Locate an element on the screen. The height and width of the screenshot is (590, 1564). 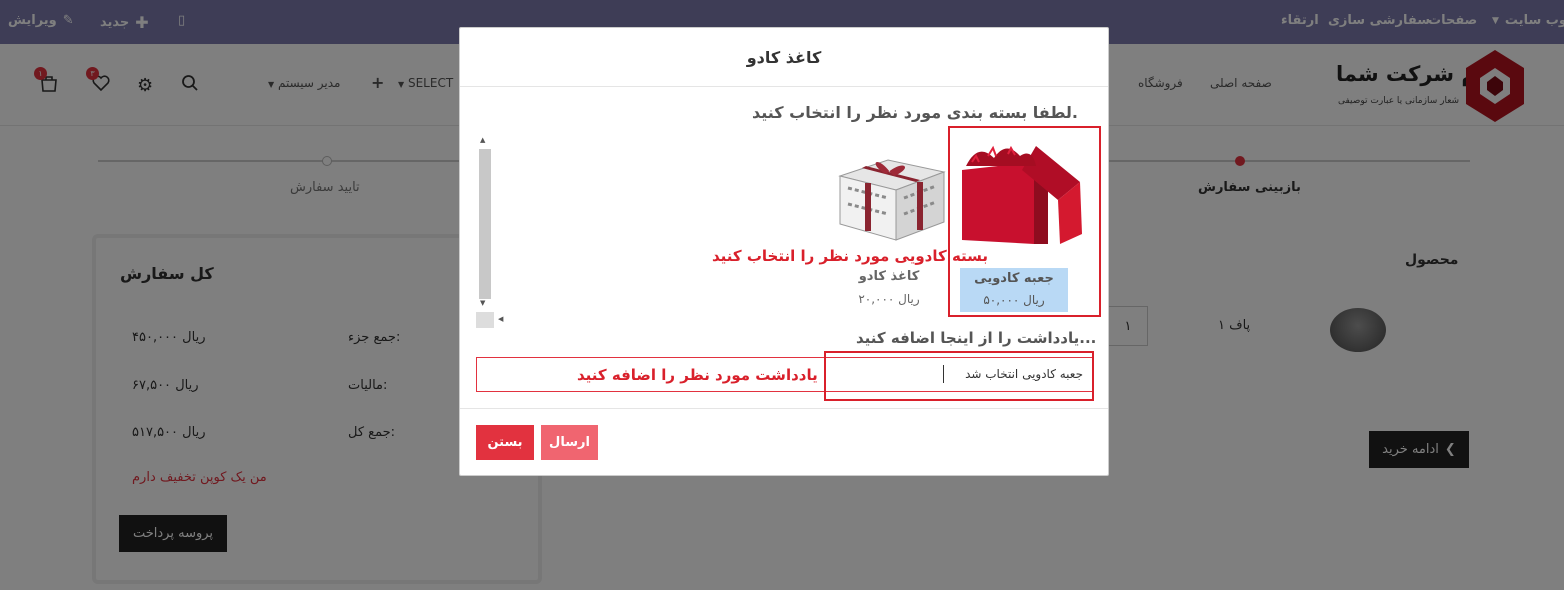
note-annotation-box is located at coordinates (959, 376).